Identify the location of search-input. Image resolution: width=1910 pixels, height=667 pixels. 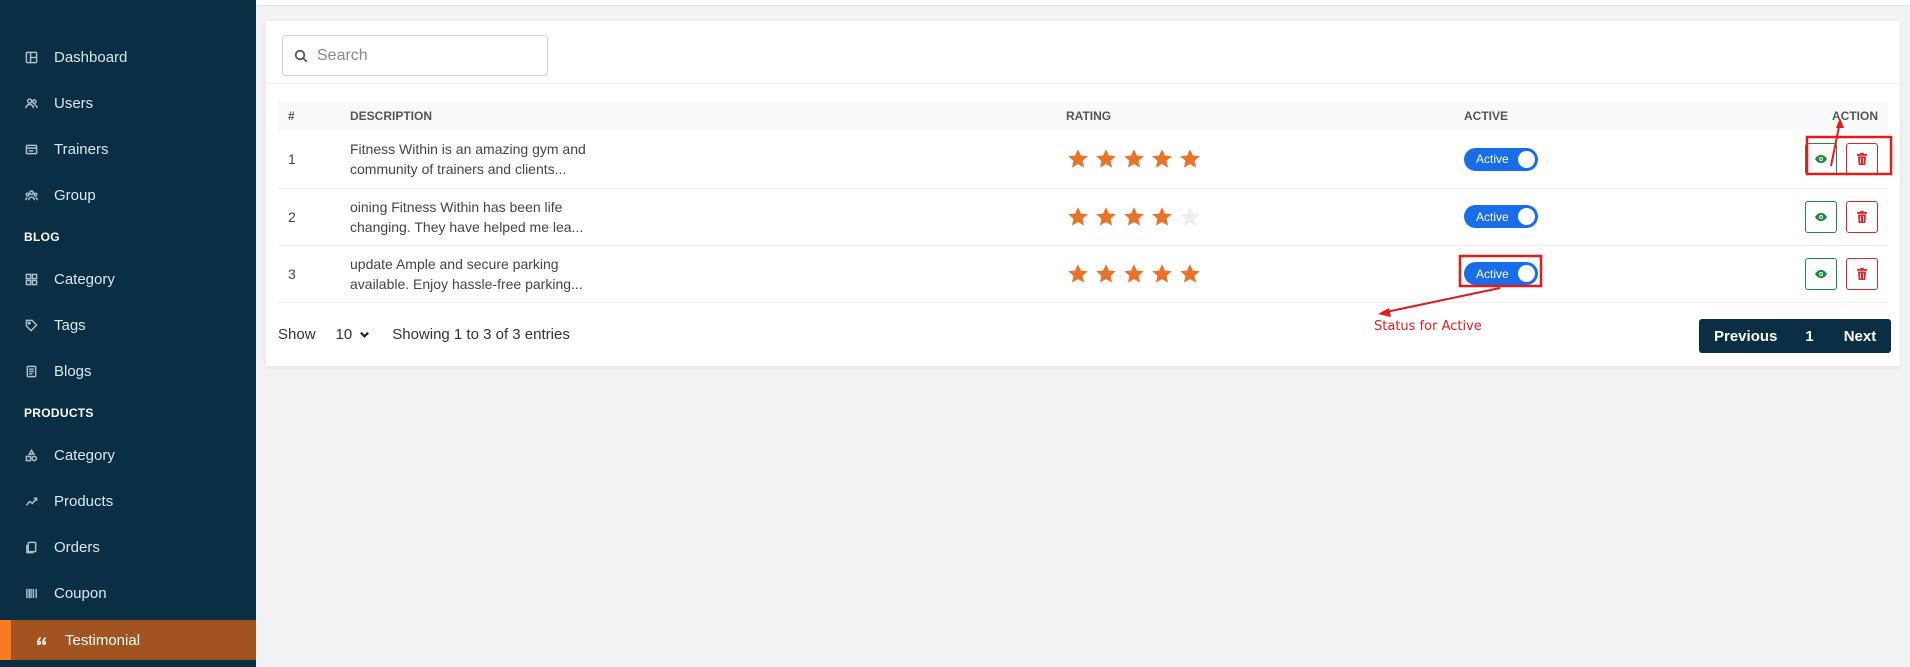
(422, 55).